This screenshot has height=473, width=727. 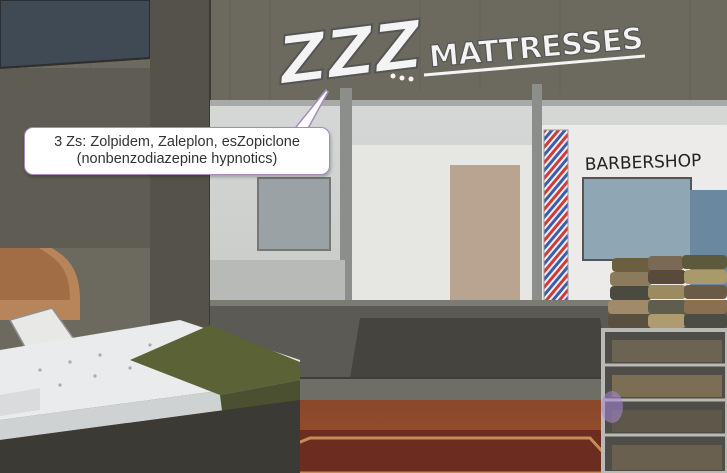 What do you see at coordinates (637, 219) in the screenshot?
I see `barbershop-window` at bounding box center [637, 219].